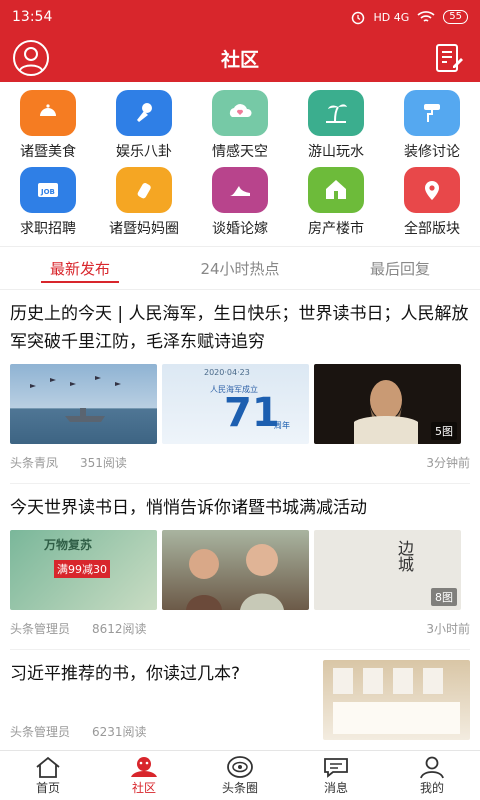 Image resolution: width=480 pixels, height=800 pixels. What do you see at coordinates (426, 16) in the screenshot?
I see `wifi-icon` at bounding box center [426, 16].